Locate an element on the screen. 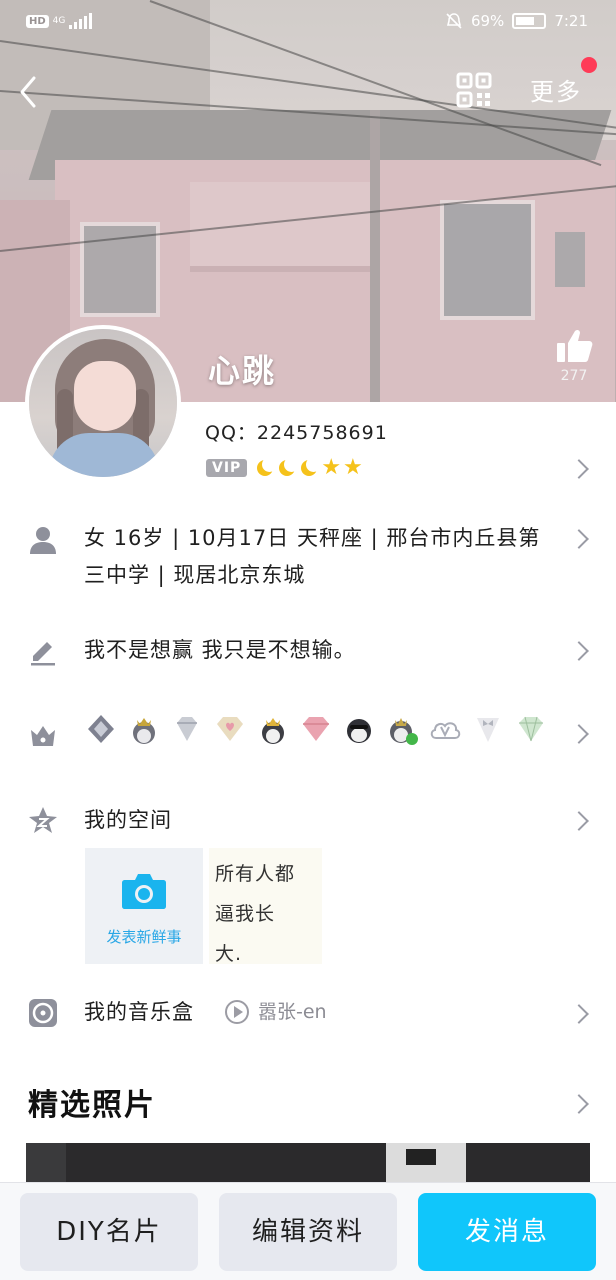  chevron-left-icon is located at coordinates (28, 92).